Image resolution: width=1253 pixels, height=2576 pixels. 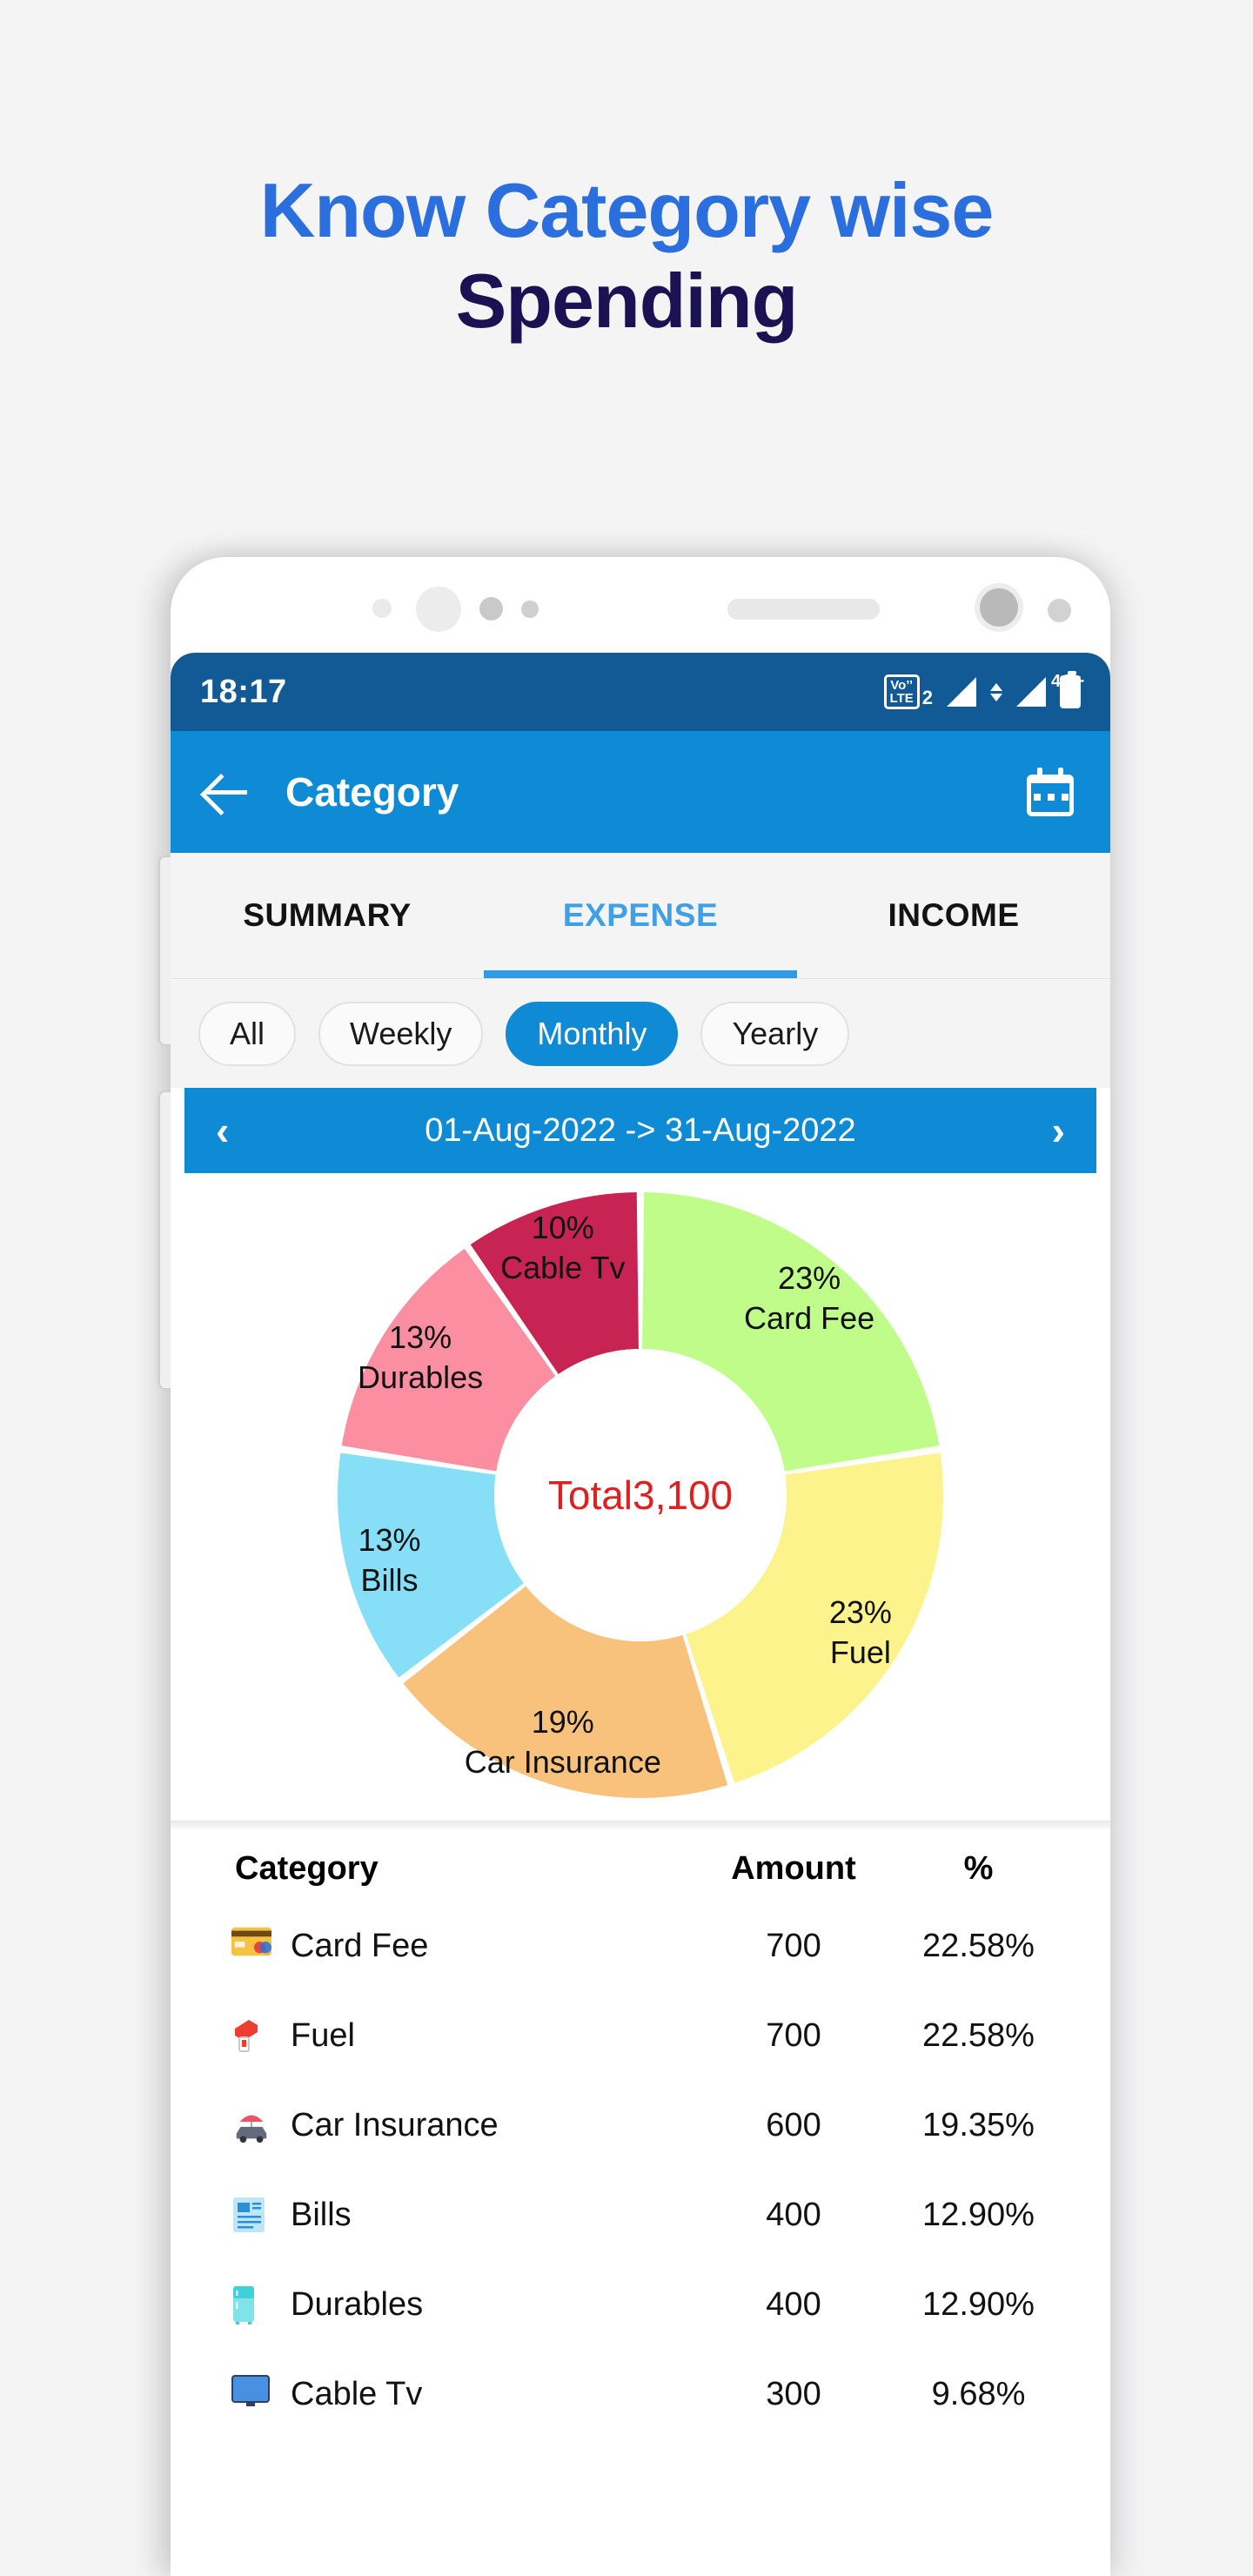 I want to click on date-range-bar: ‹ 01-Aug-2022 -> 31-Aug-2022 ›, so click(x=640, y=1130).